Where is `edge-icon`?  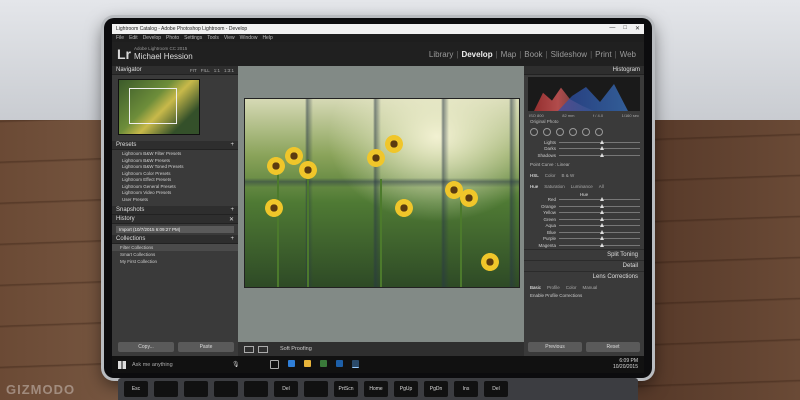
edge-icon is located at coordinates (291, 363).